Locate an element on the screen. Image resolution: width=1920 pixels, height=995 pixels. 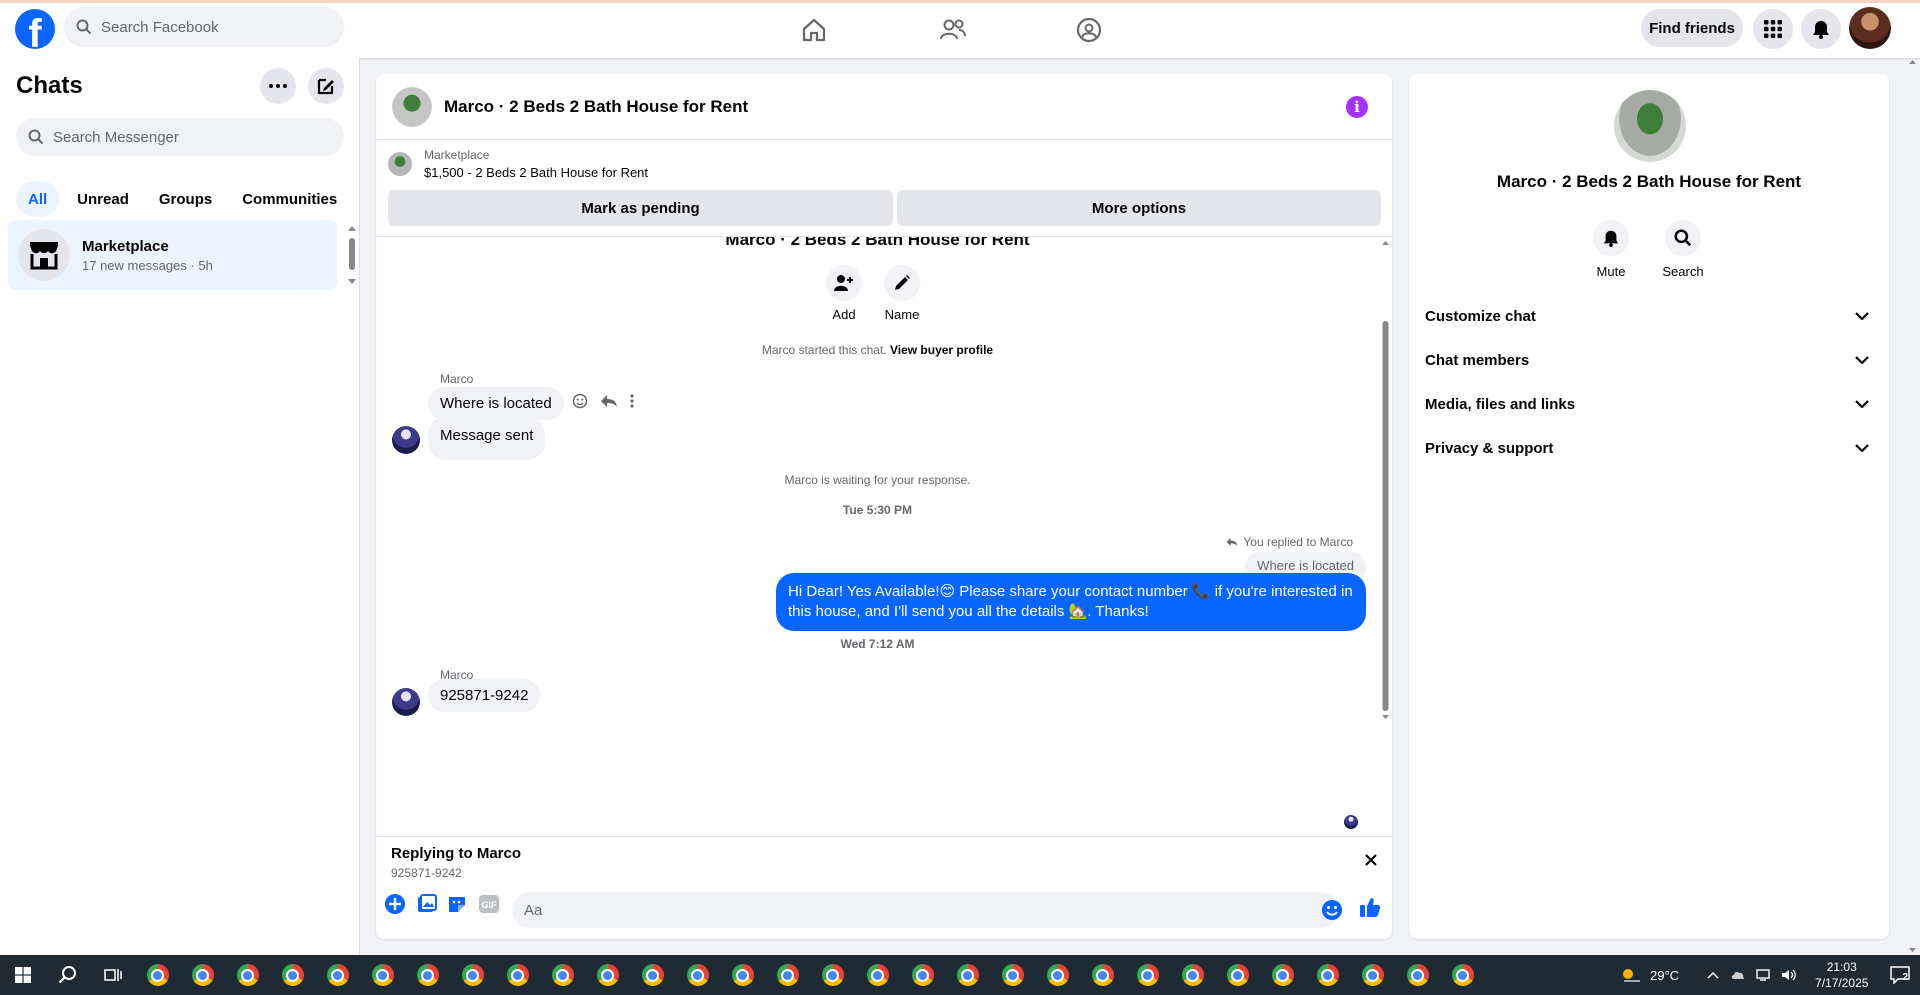
filter-all: All is located at coordinates (38, 199).